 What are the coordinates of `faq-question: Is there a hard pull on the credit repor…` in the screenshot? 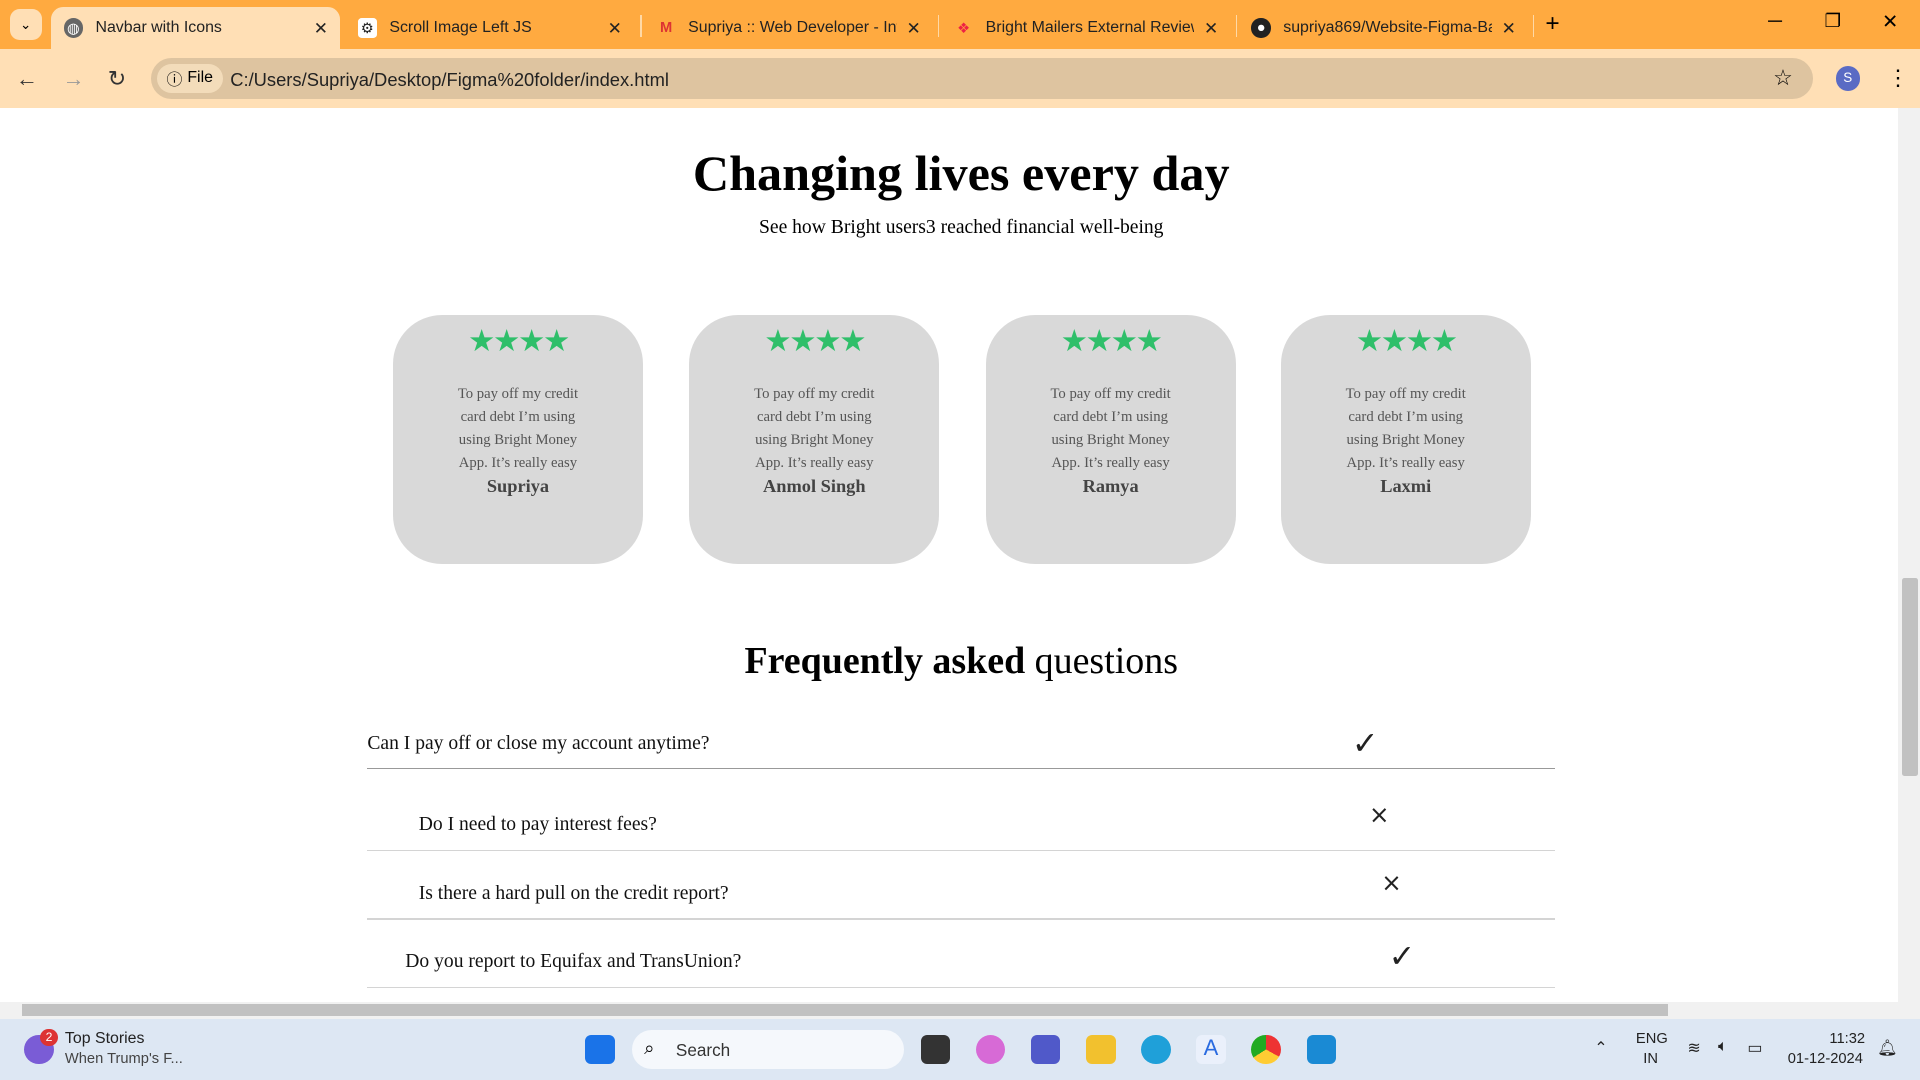 It's located at (574, 894).